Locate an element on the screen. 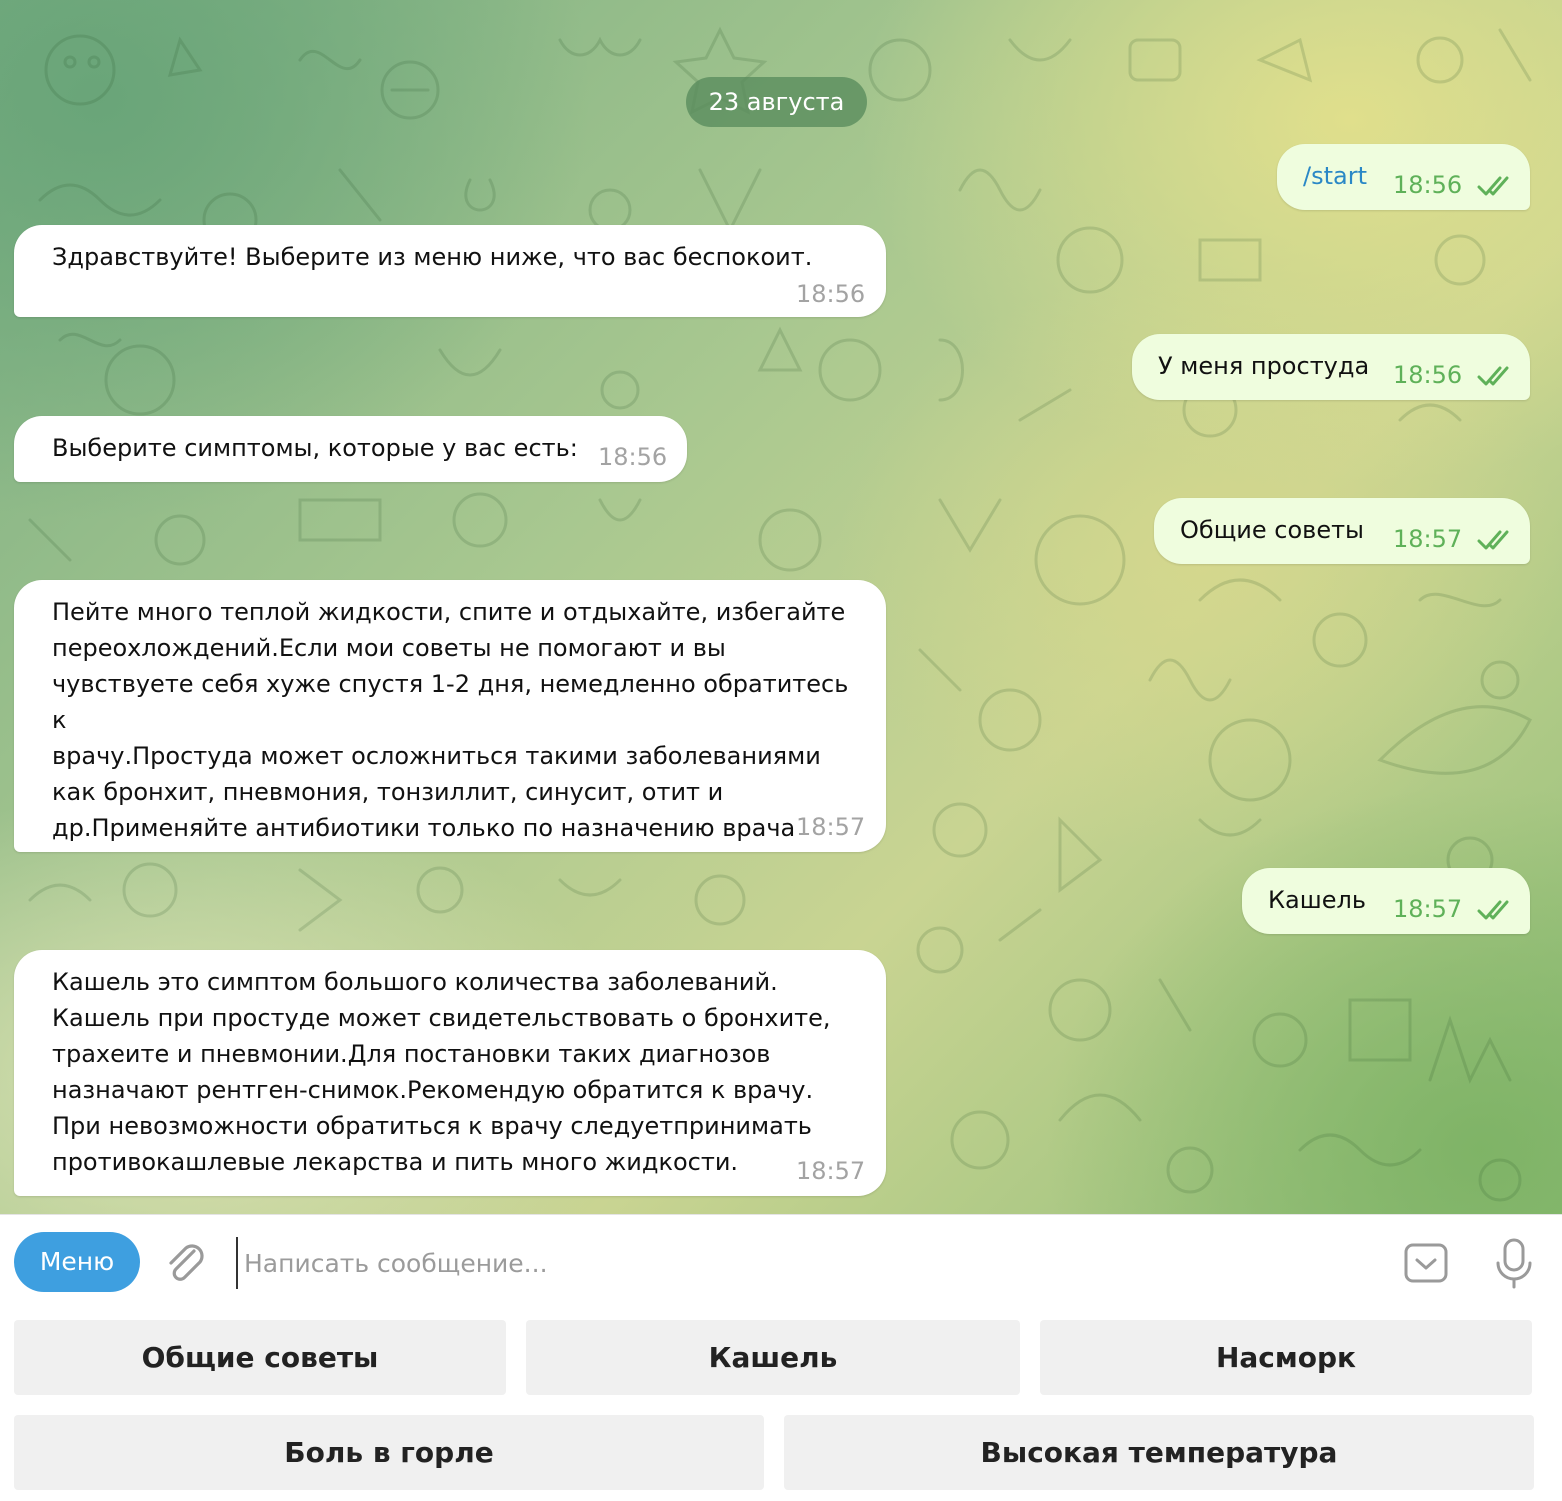 This screenshot has width=1562, height=1501. message-input is located at coordinates (811, 1263).